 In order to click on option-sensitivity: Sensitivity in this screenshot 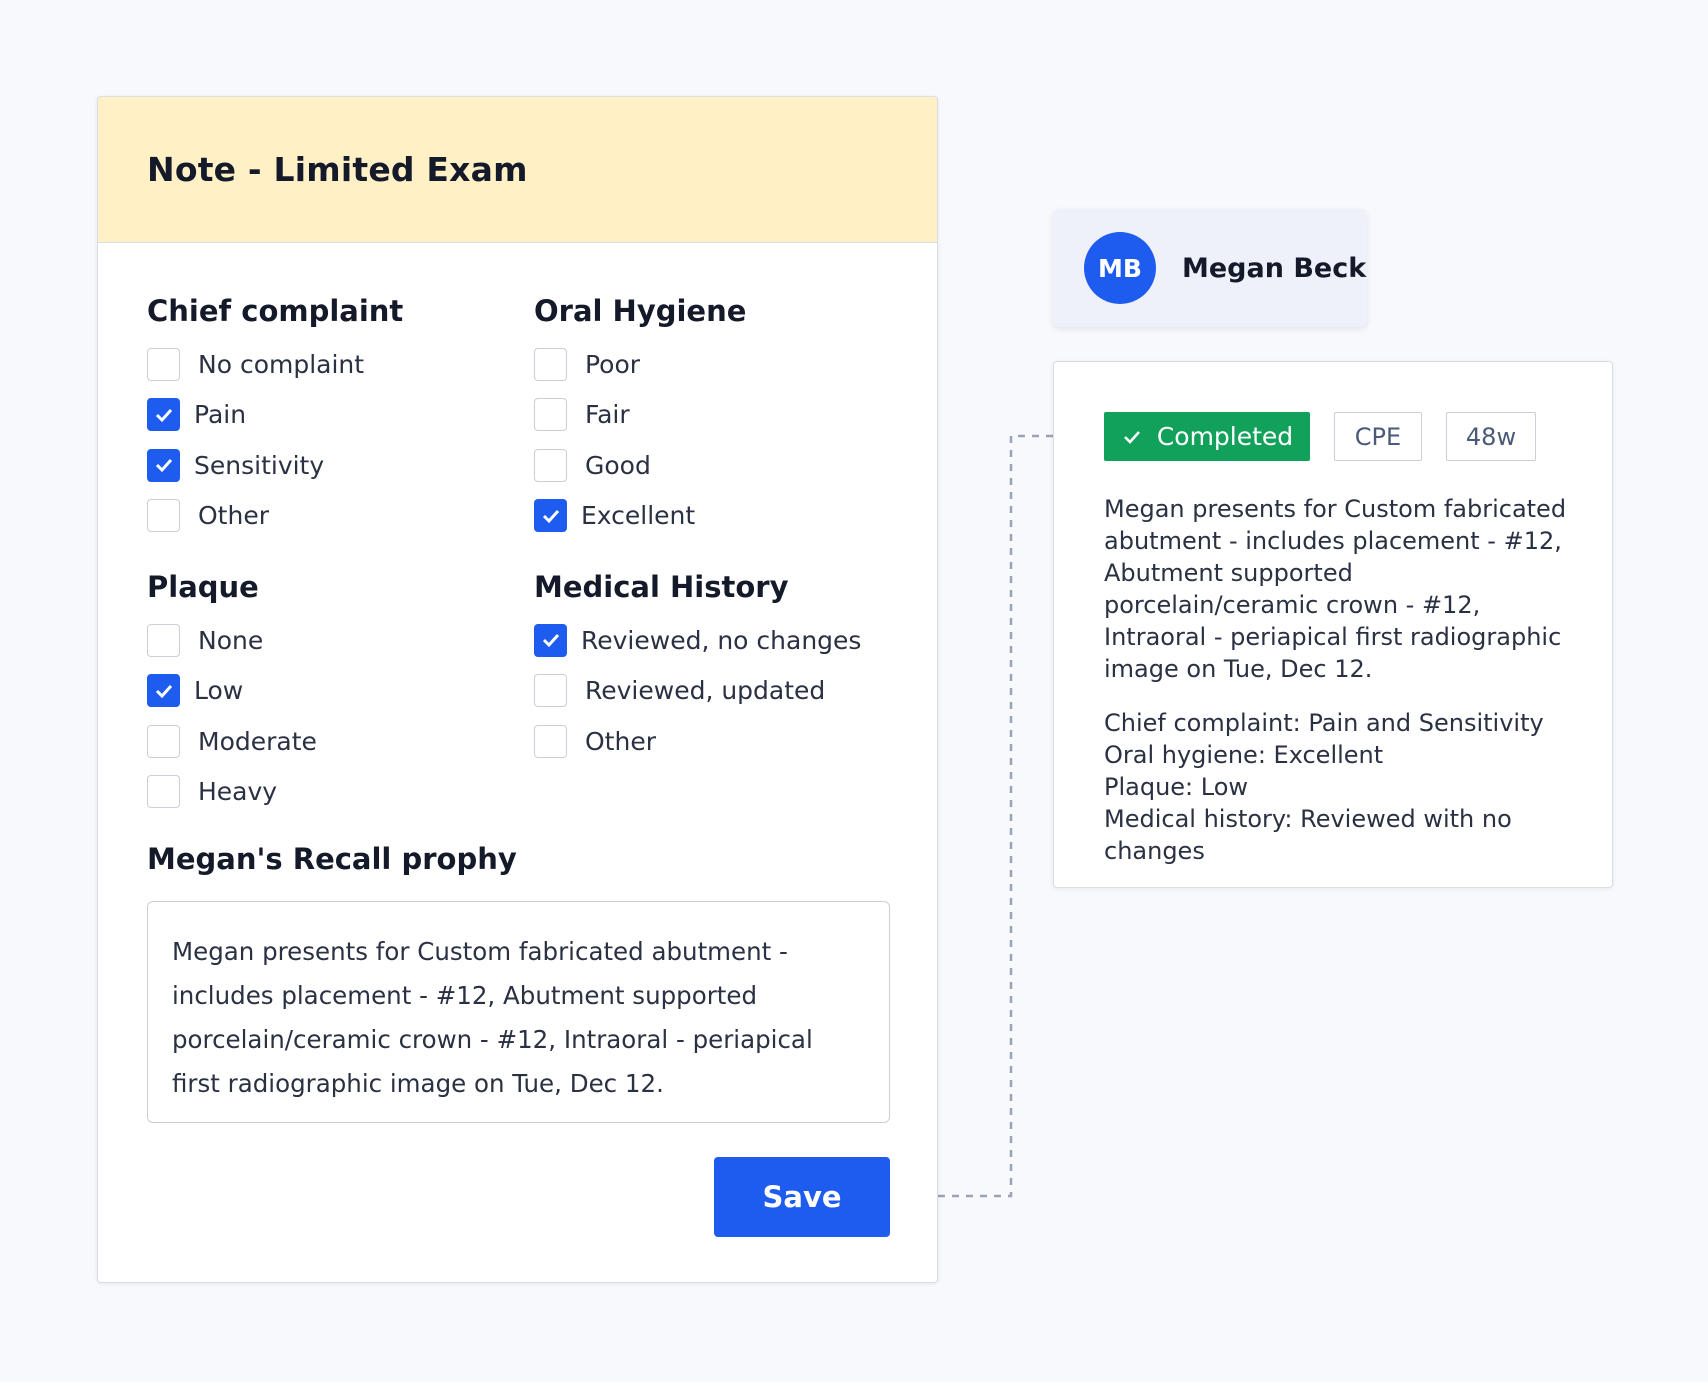, I will do `click(275, 465)`.